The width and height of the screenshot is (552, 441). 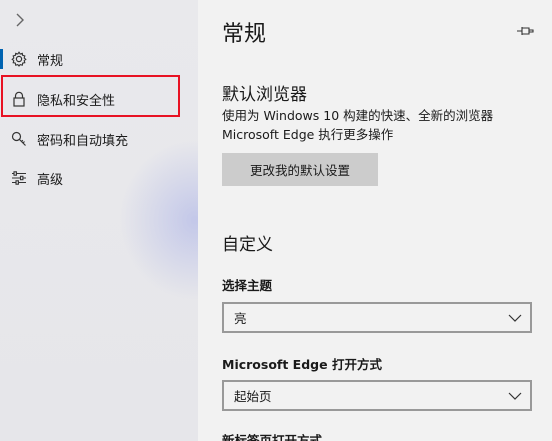 I want to click on sidebar-item-passwords: 密码和自动填充, so click(x=99, y=139).